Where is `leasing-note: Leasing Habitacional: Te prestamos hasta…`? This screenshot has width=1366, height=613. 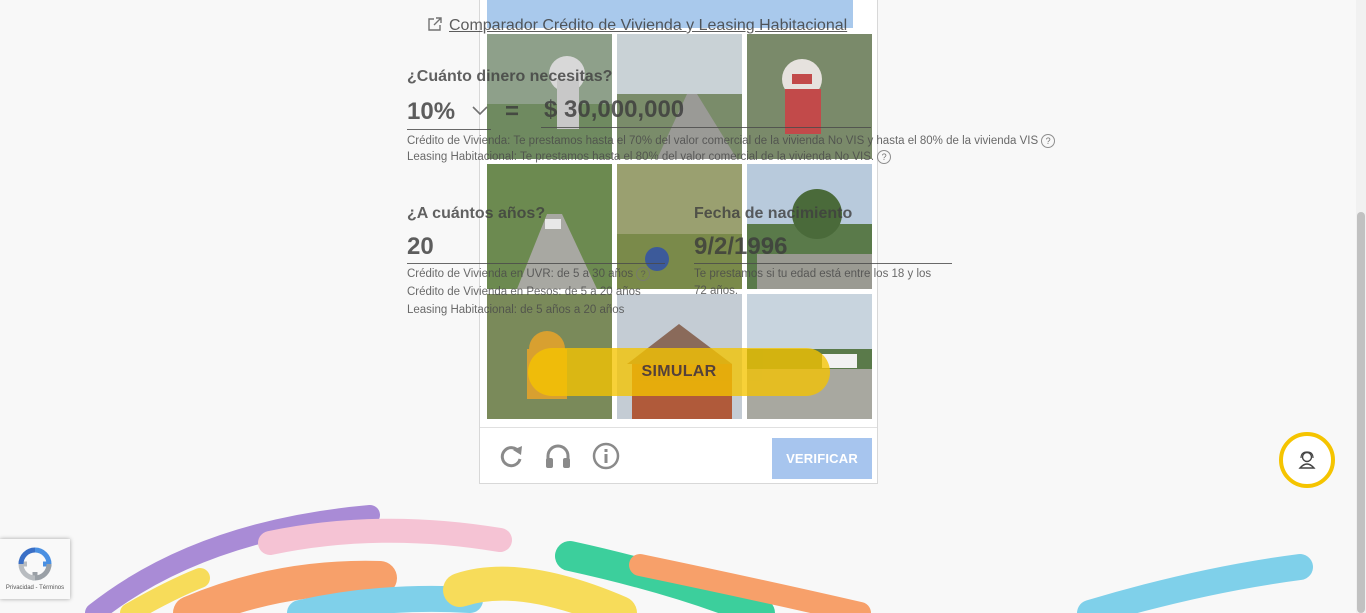 leasing-note: Leasing Habitacional: Te prestamos hasta… is located at coordinates (649, 157).